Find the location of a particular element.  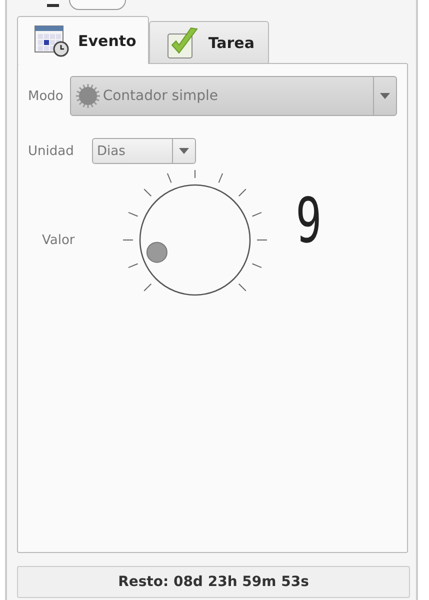

value-label: Valor is located at coordinates (58, 240).